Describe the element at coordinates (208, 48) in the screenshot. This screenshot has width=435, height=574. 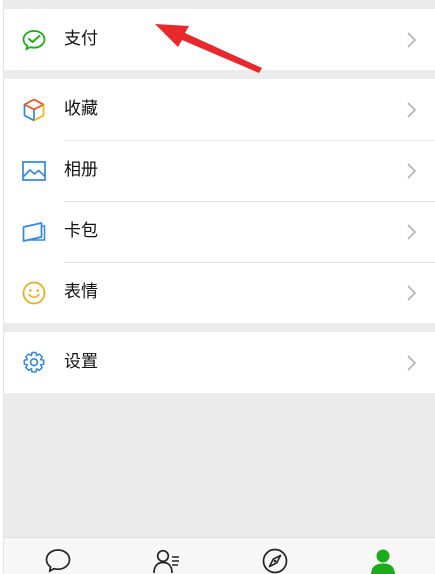
I see `annotation-arrow` at that location.